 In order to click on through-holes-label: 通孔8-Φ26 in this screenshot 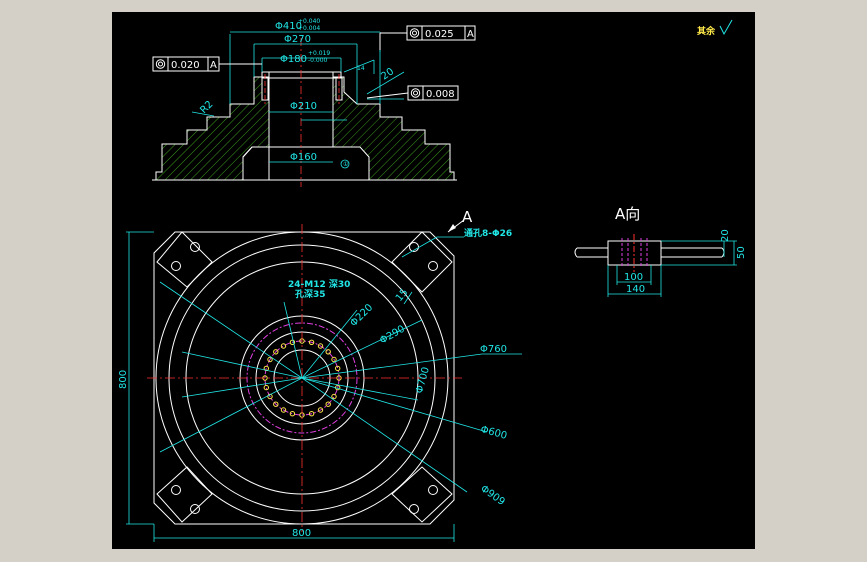, I will do `click(488, 233)`.